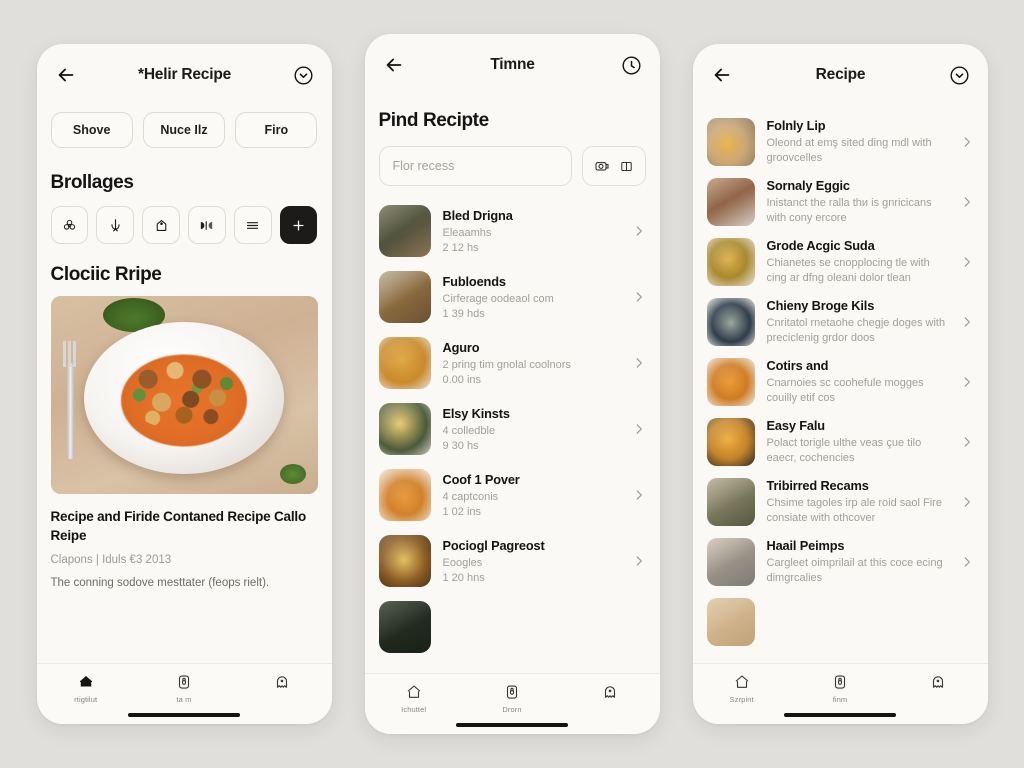  I want to click on nav-item-home: Szrpint, so click(742, 688).